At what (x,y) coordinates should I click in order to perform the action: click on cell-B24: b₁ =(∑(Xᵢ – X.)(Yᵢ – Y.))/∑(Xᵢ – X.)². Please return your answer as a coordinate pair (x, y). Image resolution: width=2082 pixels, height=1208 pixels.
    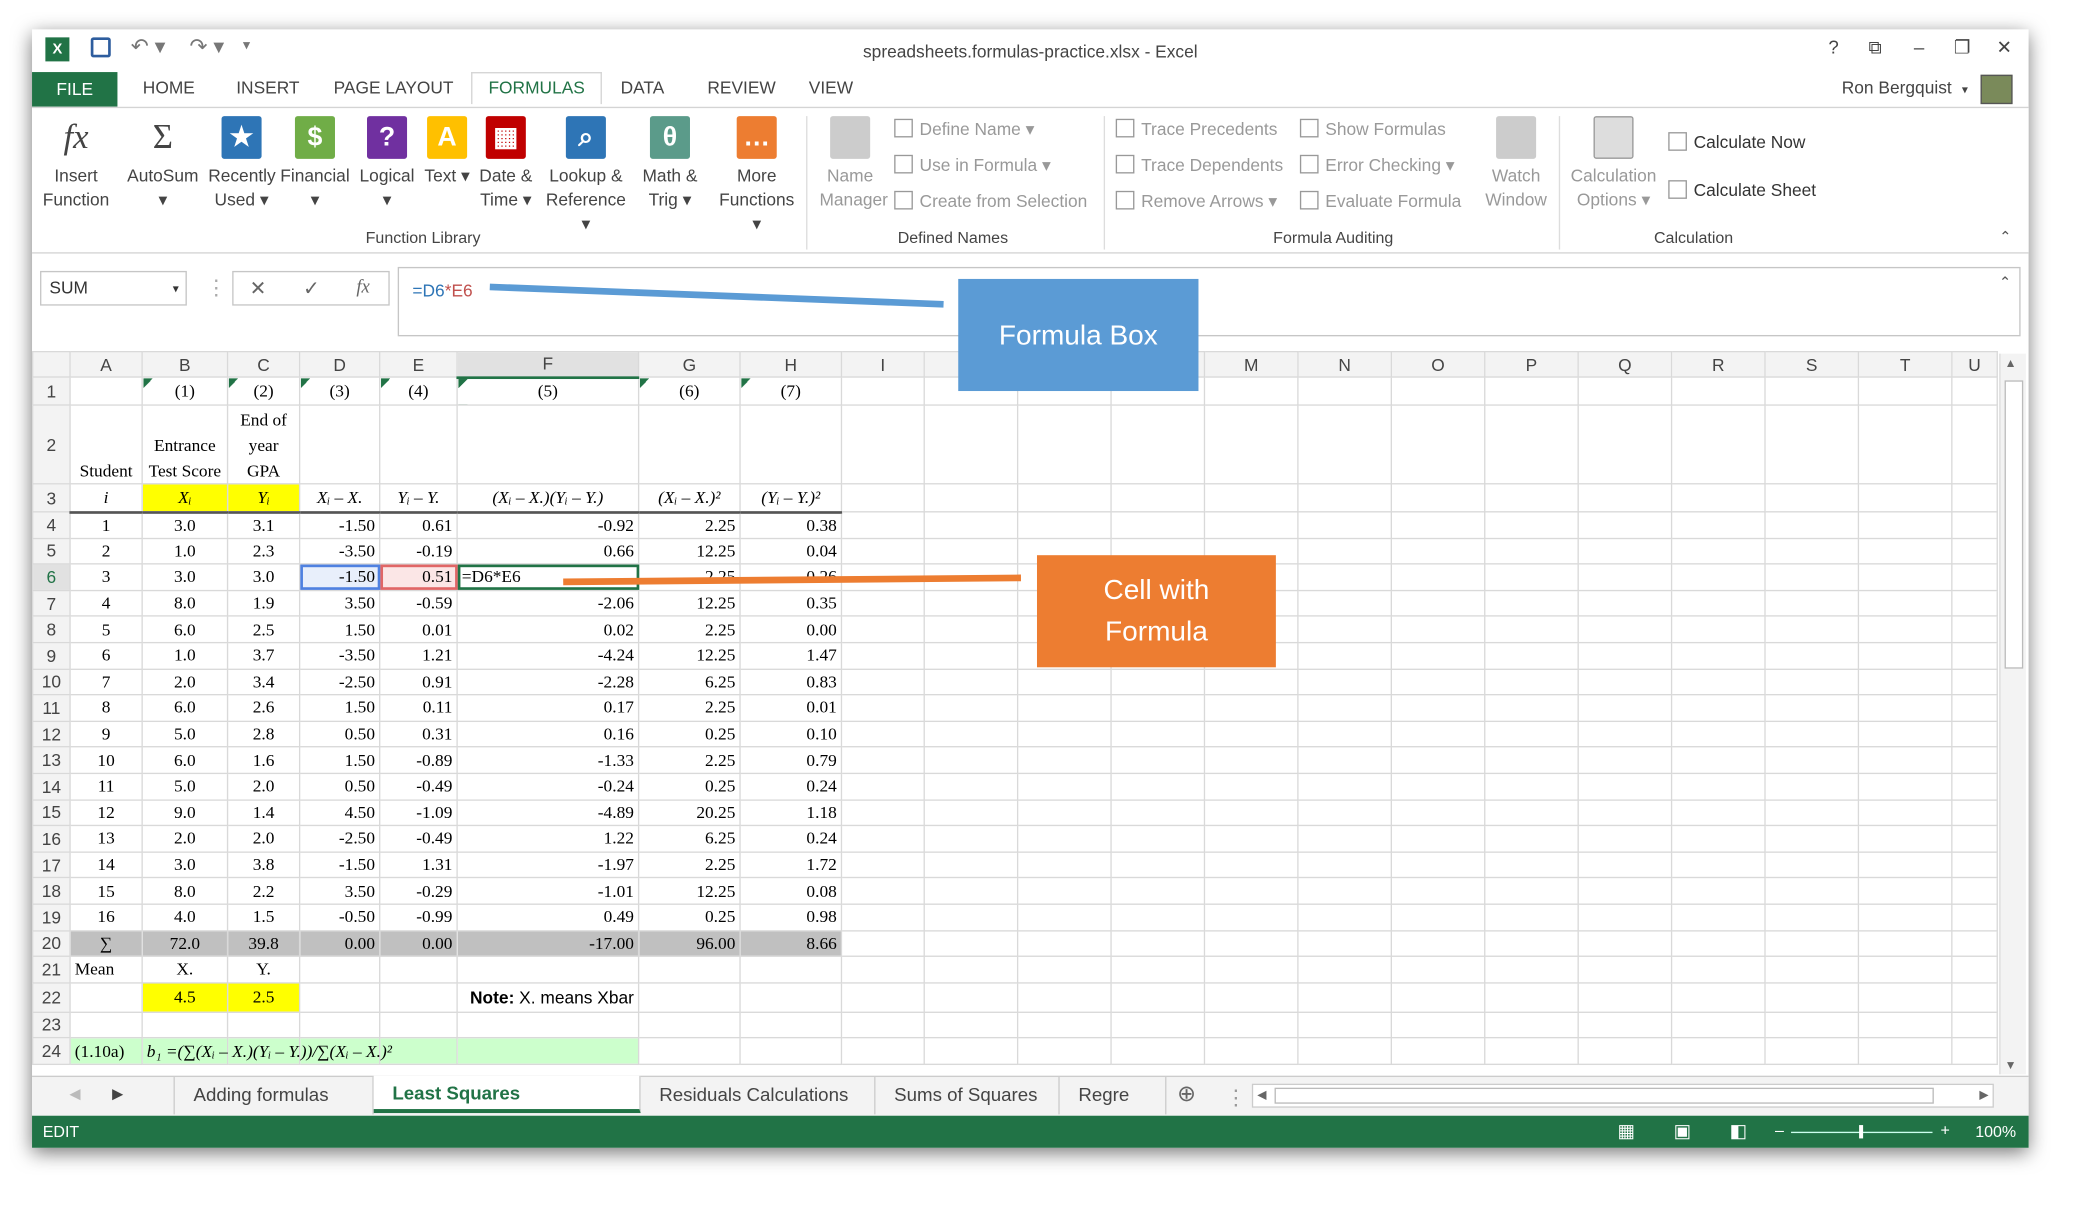
    Looking at the image, I should click on (266, 1051).